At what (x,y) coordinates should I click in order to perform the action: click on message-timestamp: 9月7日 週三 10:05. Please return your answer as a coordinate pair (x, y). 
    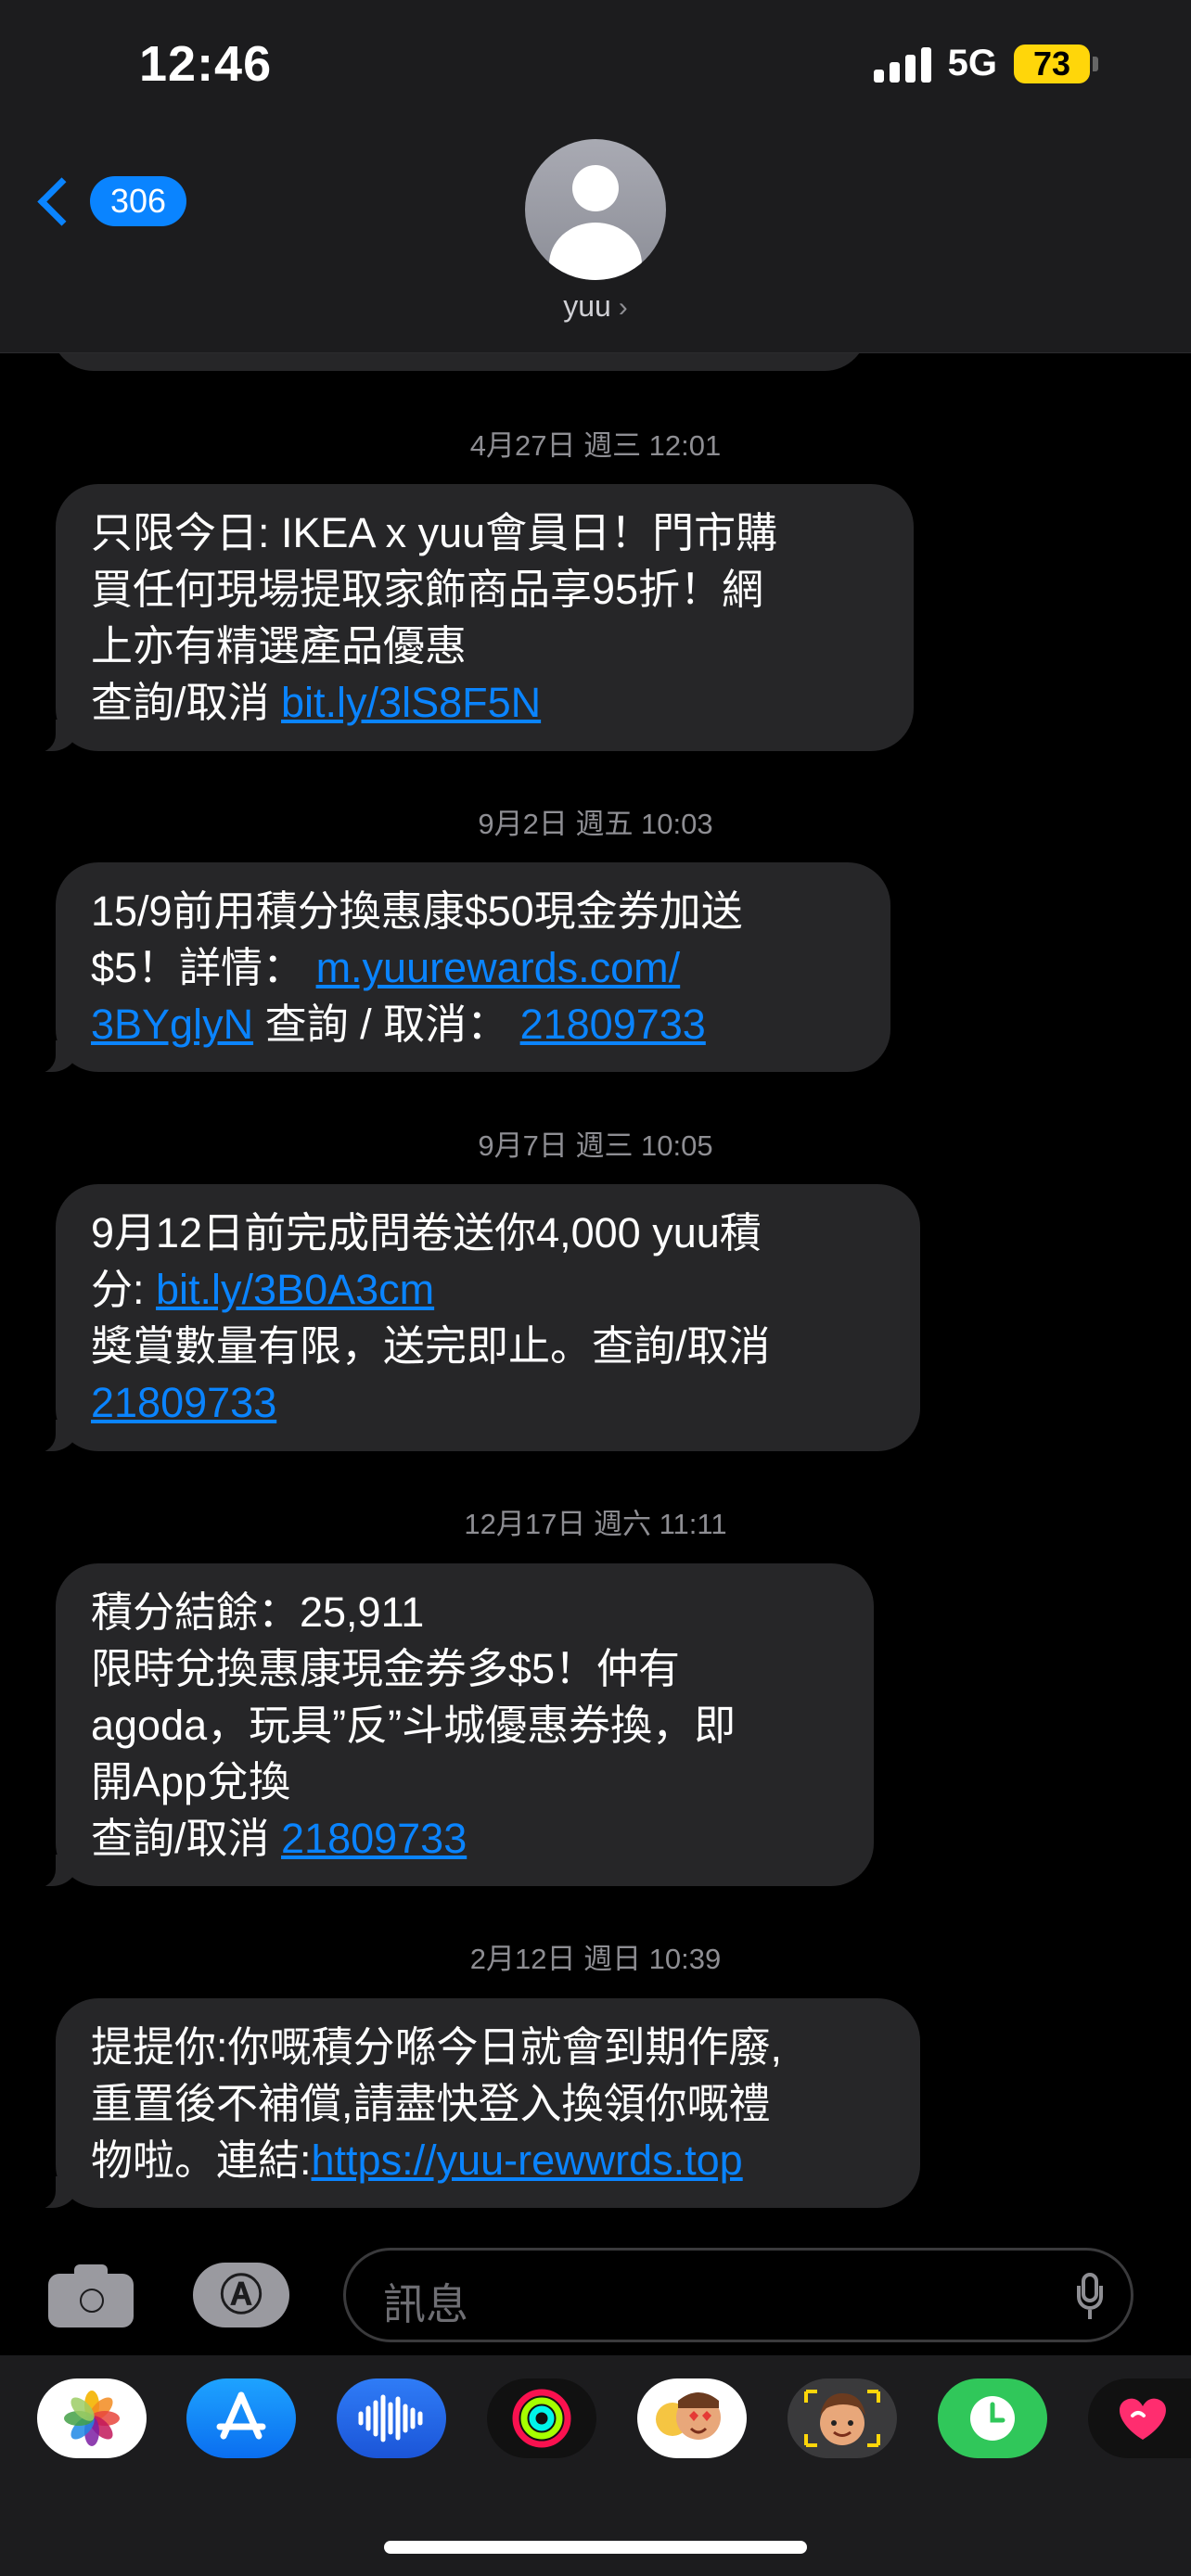
    Looking at the image, I should click on (595, 1145).